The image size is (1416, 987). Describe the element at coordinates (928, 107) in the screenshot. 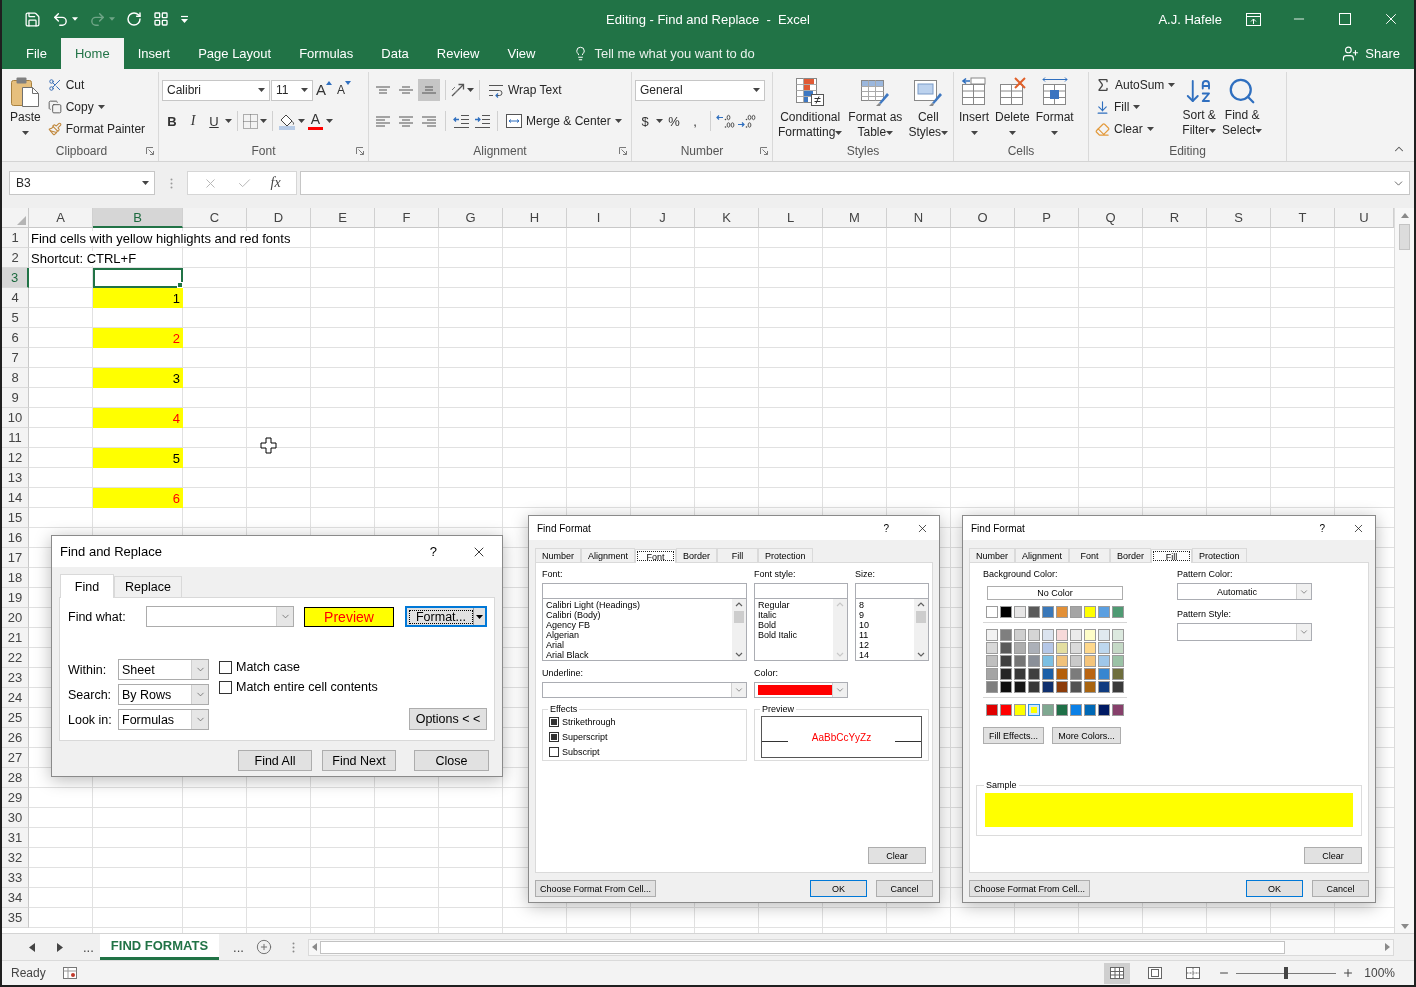

I see `cell-styles-button: Cell Styles` at that location.